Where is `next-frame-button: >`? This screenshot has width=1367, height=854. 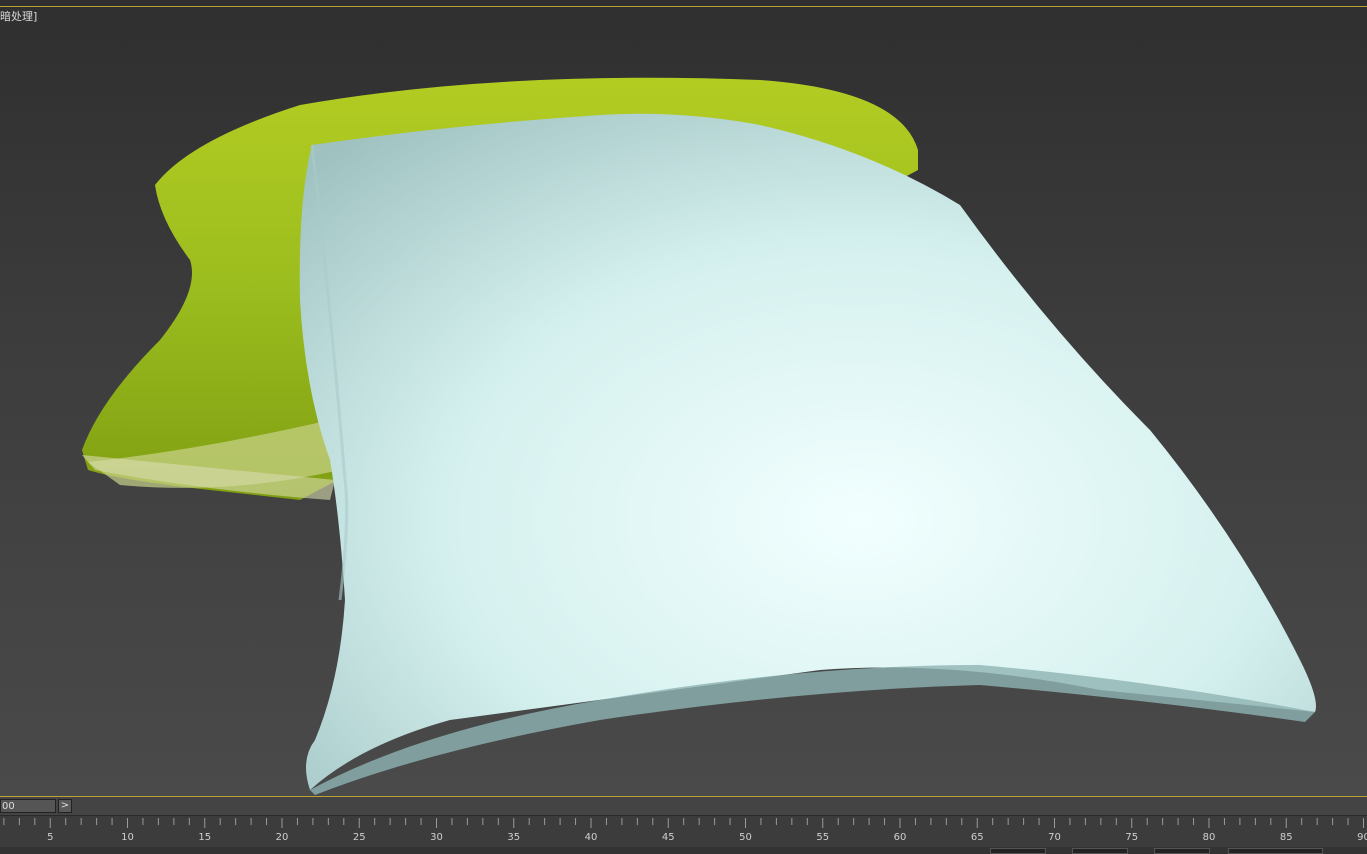 next-frame-button: > is located at coordinates (65, 806).